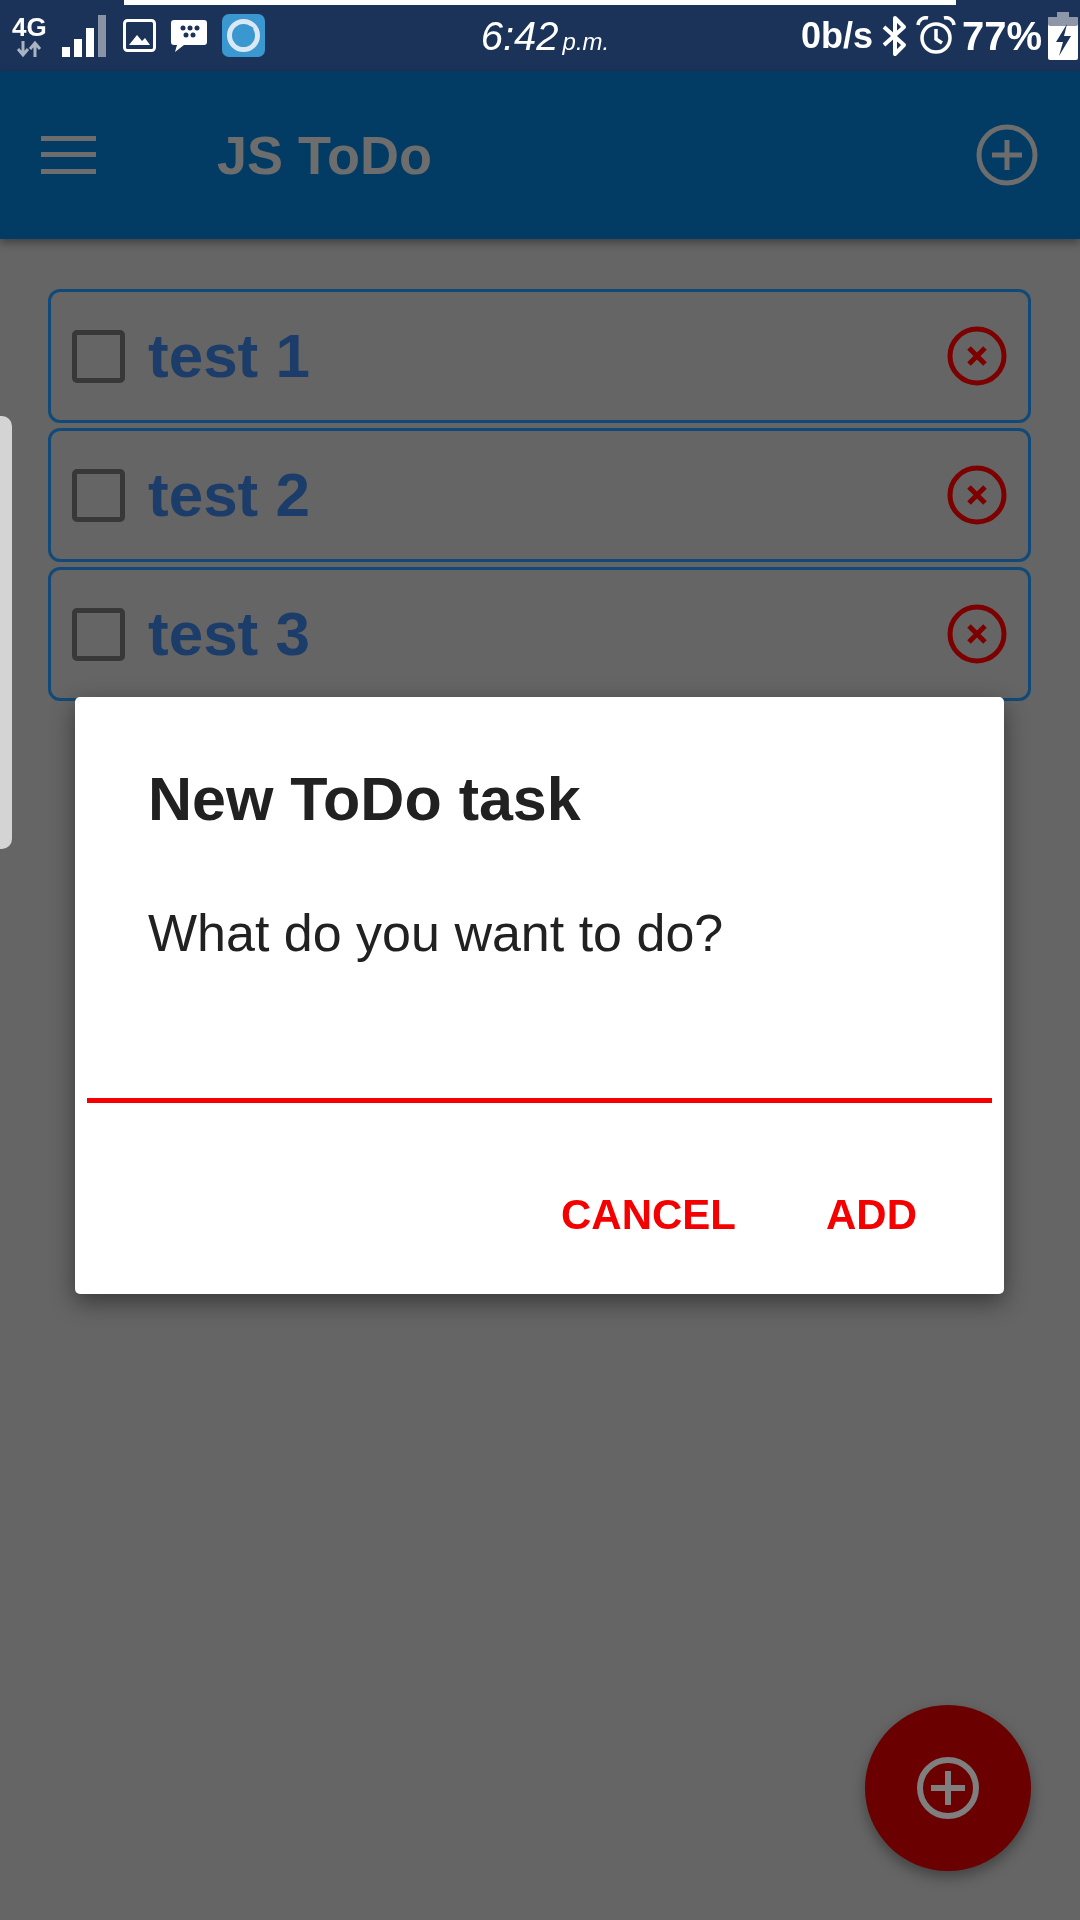  Describe the element at coordinates (29, 26) in the screenshot. I see `network-type: 4G` at that location.